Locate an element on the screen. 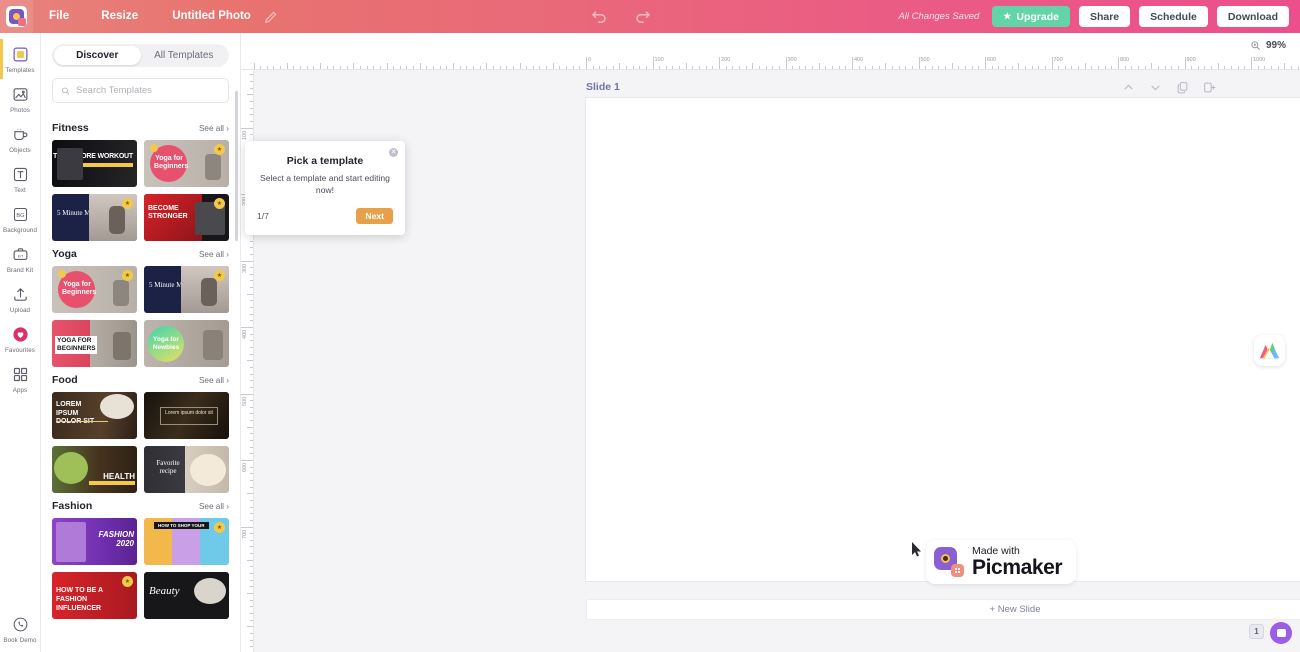  brandkit-icon: KIT is located at coordinates (20, 254).